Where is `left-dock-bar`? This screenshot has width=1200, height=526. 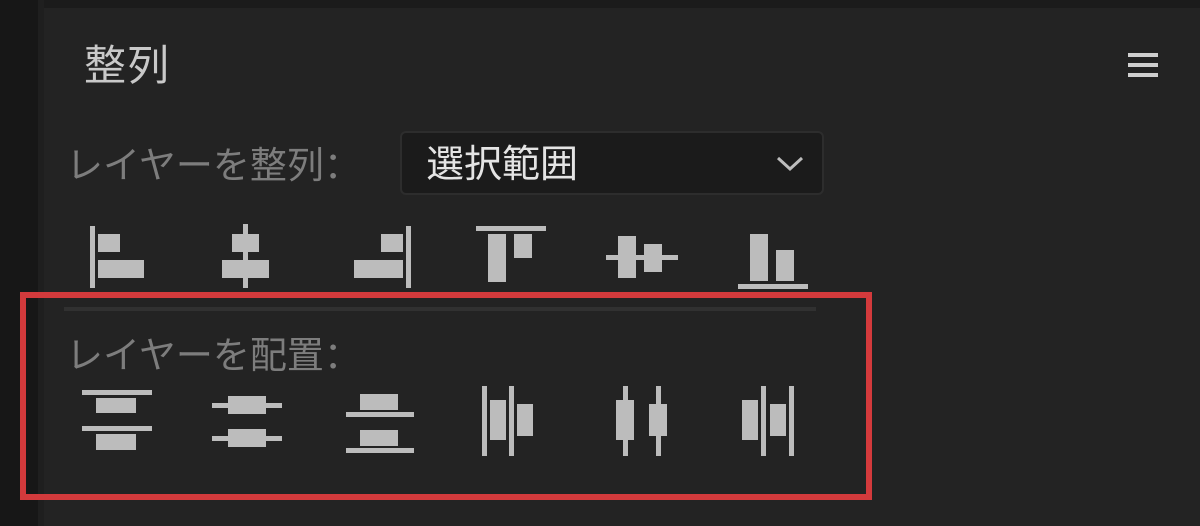 left-dock-bar is located at coordinates (19, 263).